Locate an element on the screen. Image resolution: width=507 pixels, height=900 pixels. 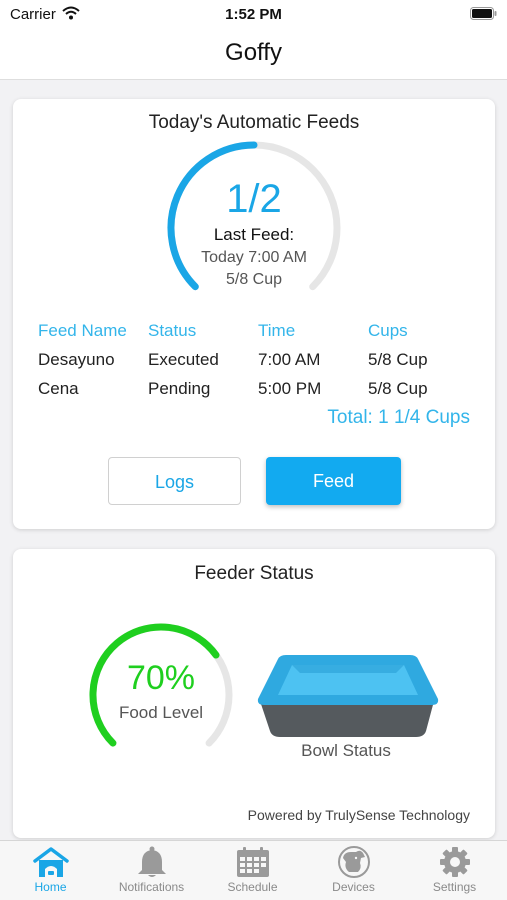
feed-status-cell: Pending is located at coordinates (179, 388).